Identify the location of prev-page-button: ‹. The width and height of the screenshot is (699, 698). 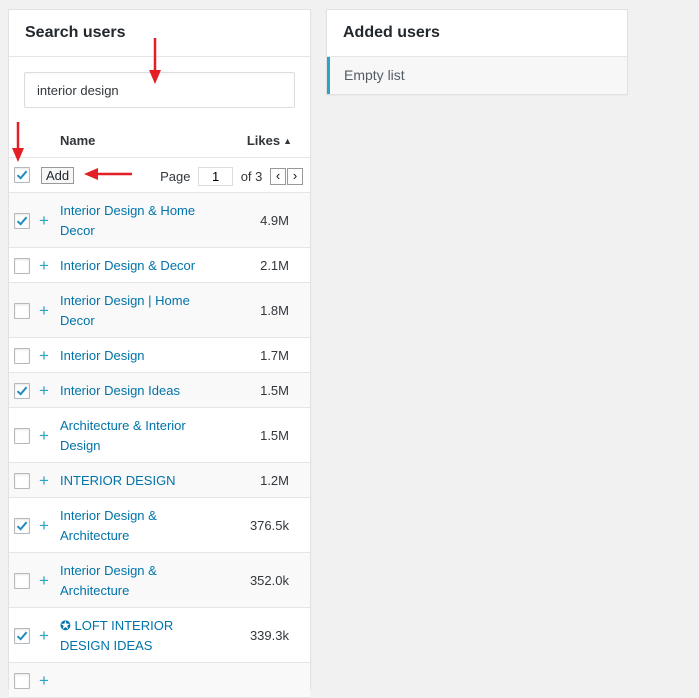
(278, 177).